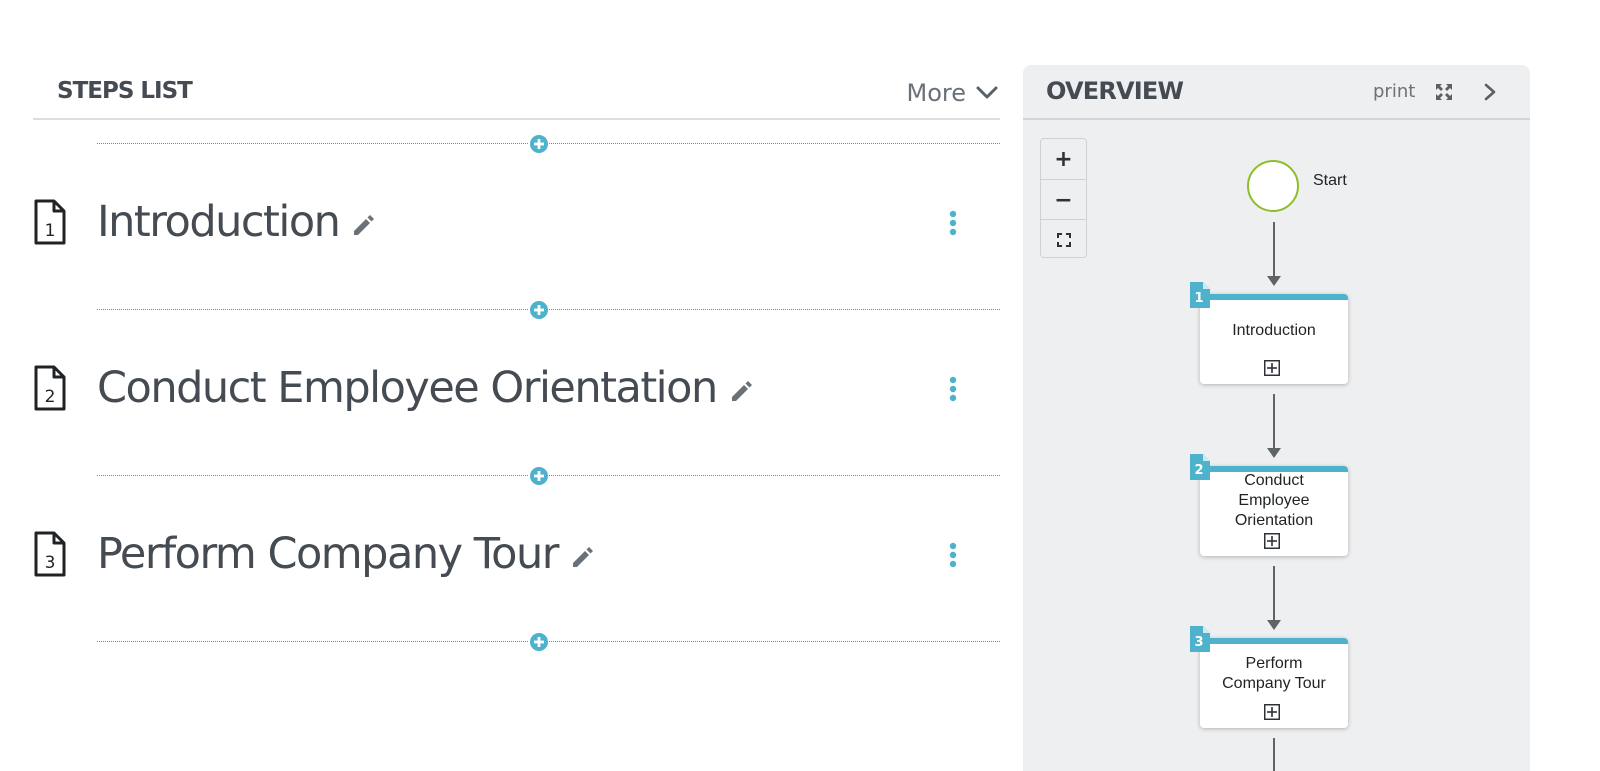  Describe the element at coordinates (1274, 500) in the screenshot. I see `card-label: Conduct Employee Orientation` at that location.